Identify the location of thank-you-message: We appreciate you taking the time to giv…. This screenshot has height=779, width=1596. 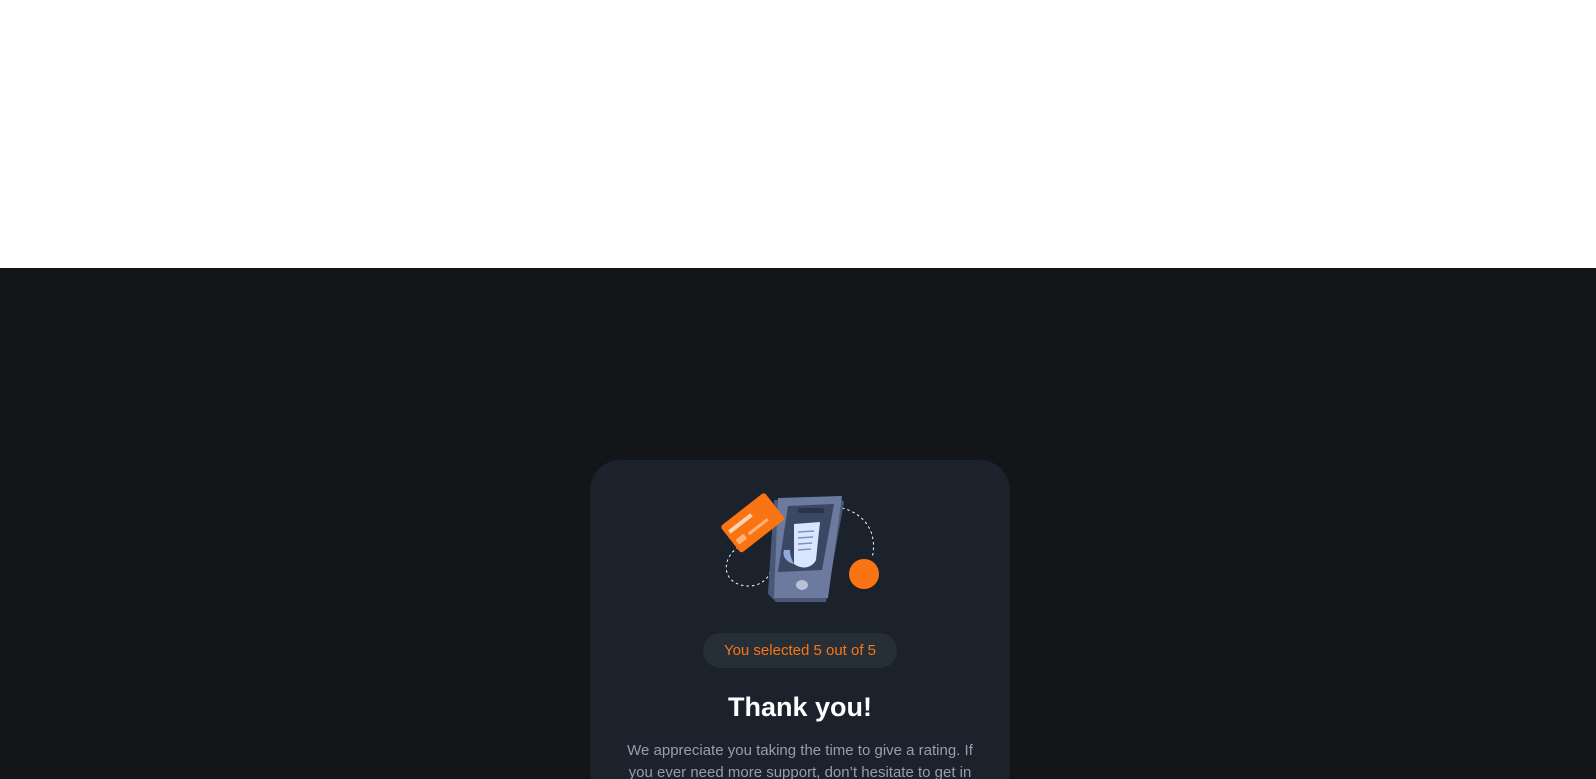
(800, 760).